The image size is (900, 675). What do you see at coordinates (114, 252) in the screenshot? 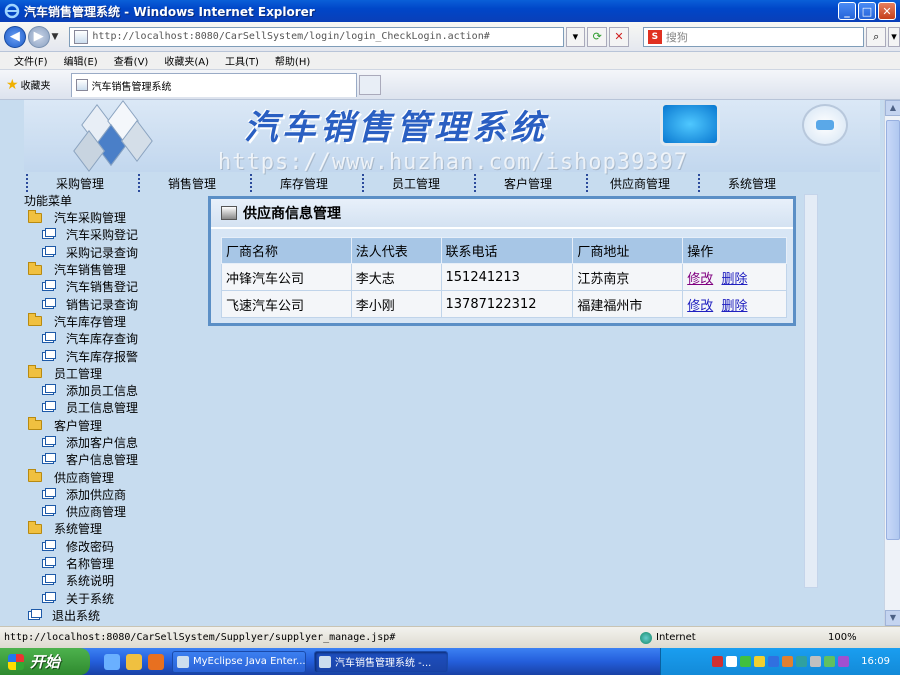
I see `tree-item: 采购记录查询` at bounding box center [114, 252].